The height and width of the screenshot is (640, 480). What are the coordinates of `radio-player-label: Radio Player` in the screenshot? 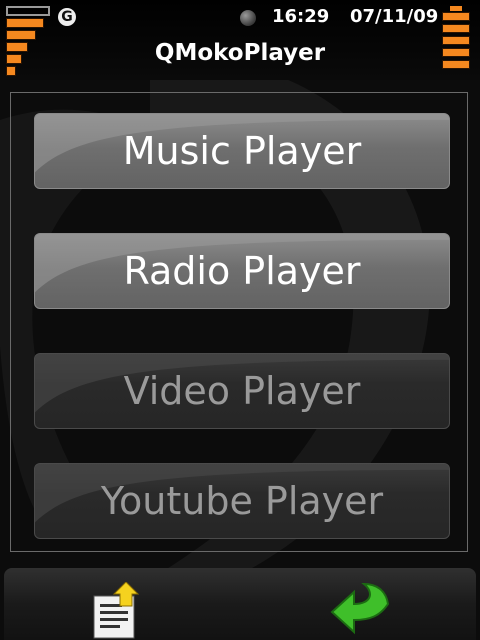 It's located at (242, 271).